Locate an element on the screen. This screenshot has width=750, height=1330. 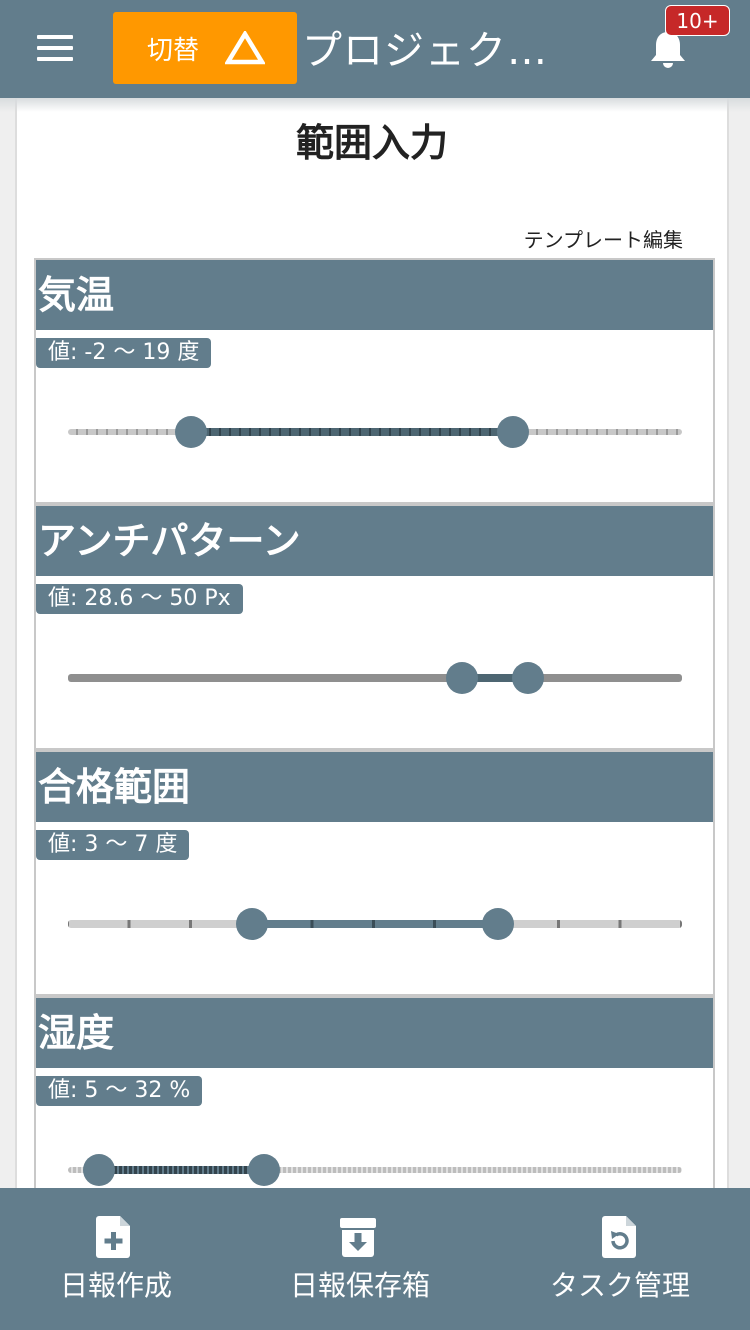
slider-track is located at coordinates (375, 678).